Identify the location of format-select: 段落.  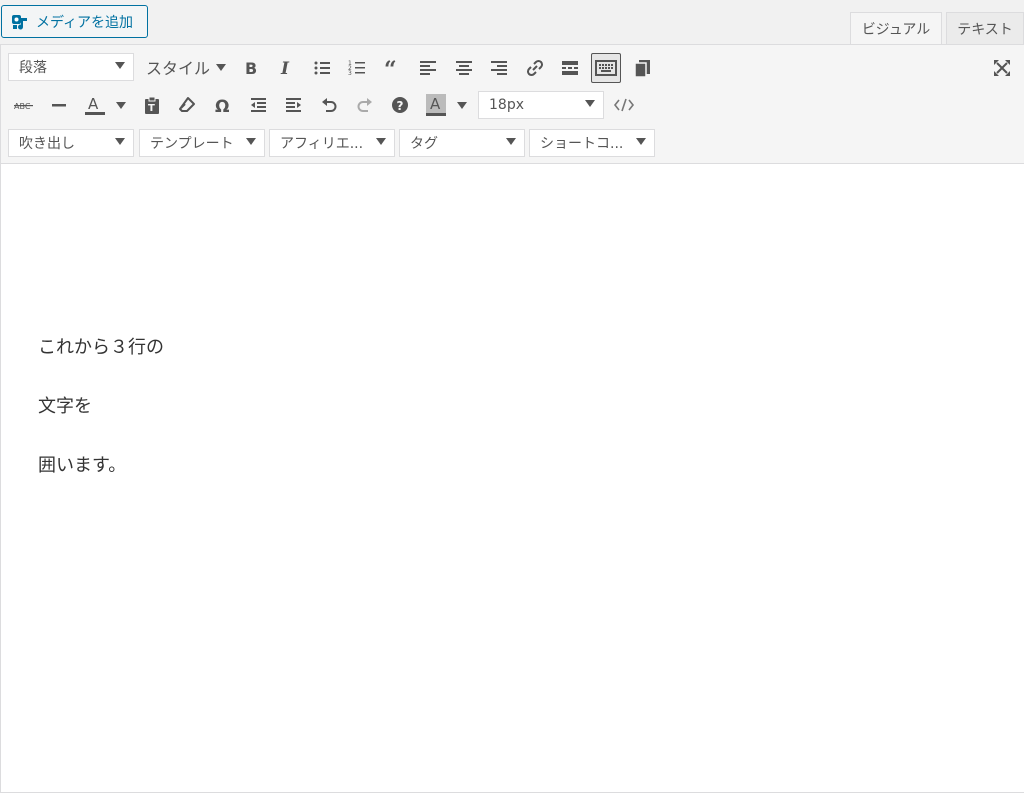
(71, 67).